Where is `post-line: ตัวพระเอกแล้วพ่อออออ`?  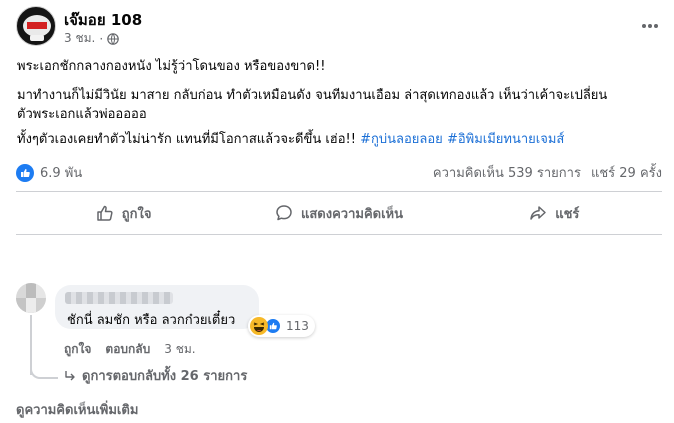 post-line: ตัวพระเอกแล้วพ่อออออ is located at coordinates (82, 114).